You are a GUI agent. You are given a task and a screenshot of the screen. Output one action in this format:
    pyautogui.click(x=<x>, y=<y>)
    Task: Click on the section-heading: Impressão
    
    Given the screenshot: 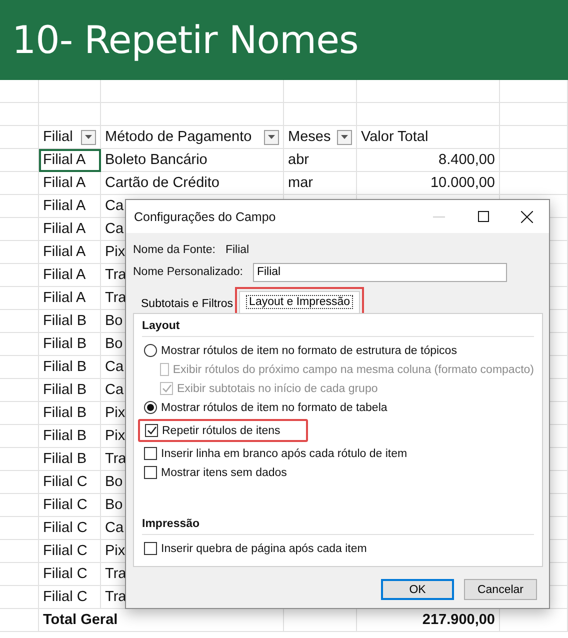 What is the action you would take?
    pyautogui.click(x=338, y=526)
    